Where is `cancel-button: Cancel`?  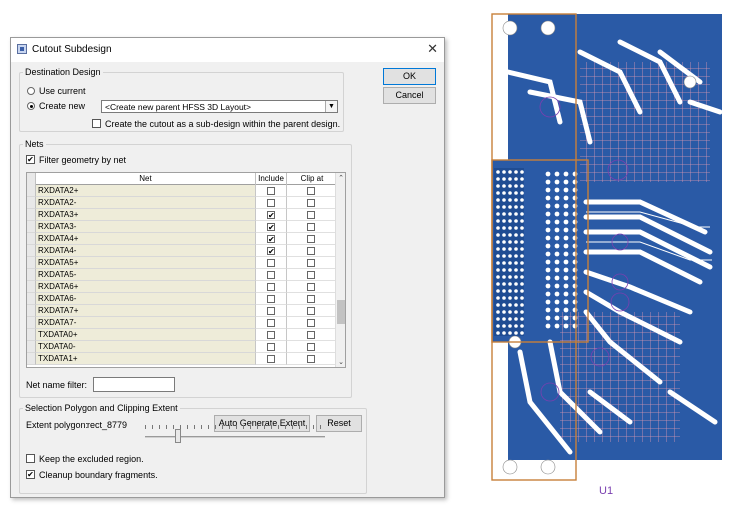
cancel-button: Cancel is located at coordinates (409, 95).